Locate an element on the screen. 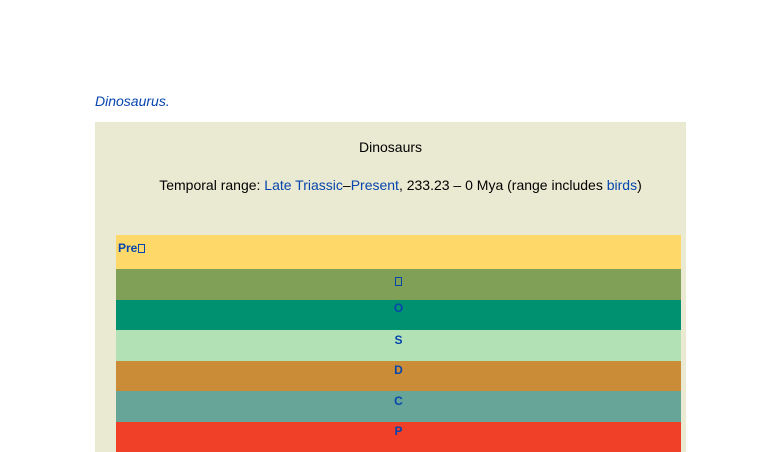  taxobox-title: Dinosaurs is located at coordinates (390, 147).